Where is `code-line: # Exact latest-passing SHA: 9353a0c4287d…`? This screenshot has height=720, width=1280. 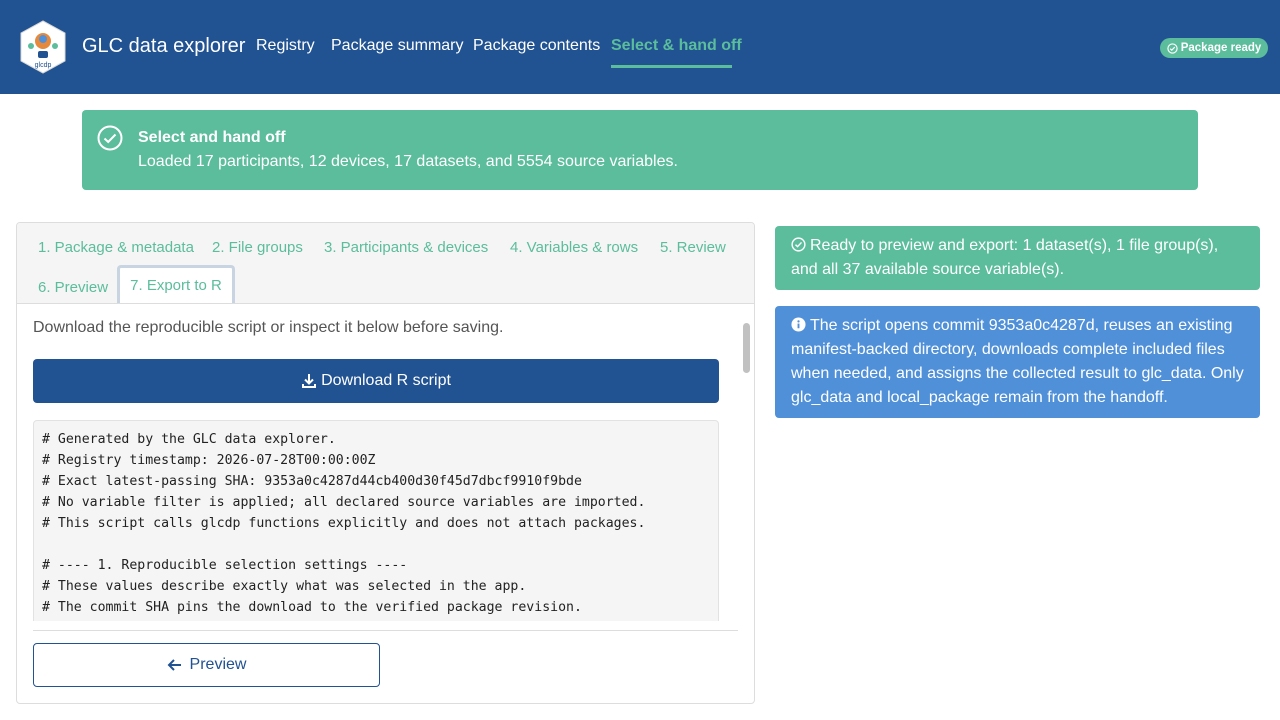 code-line: # Exact latest-passing SHA: 9353a0c4287d… is located at coordinates (312, 481).